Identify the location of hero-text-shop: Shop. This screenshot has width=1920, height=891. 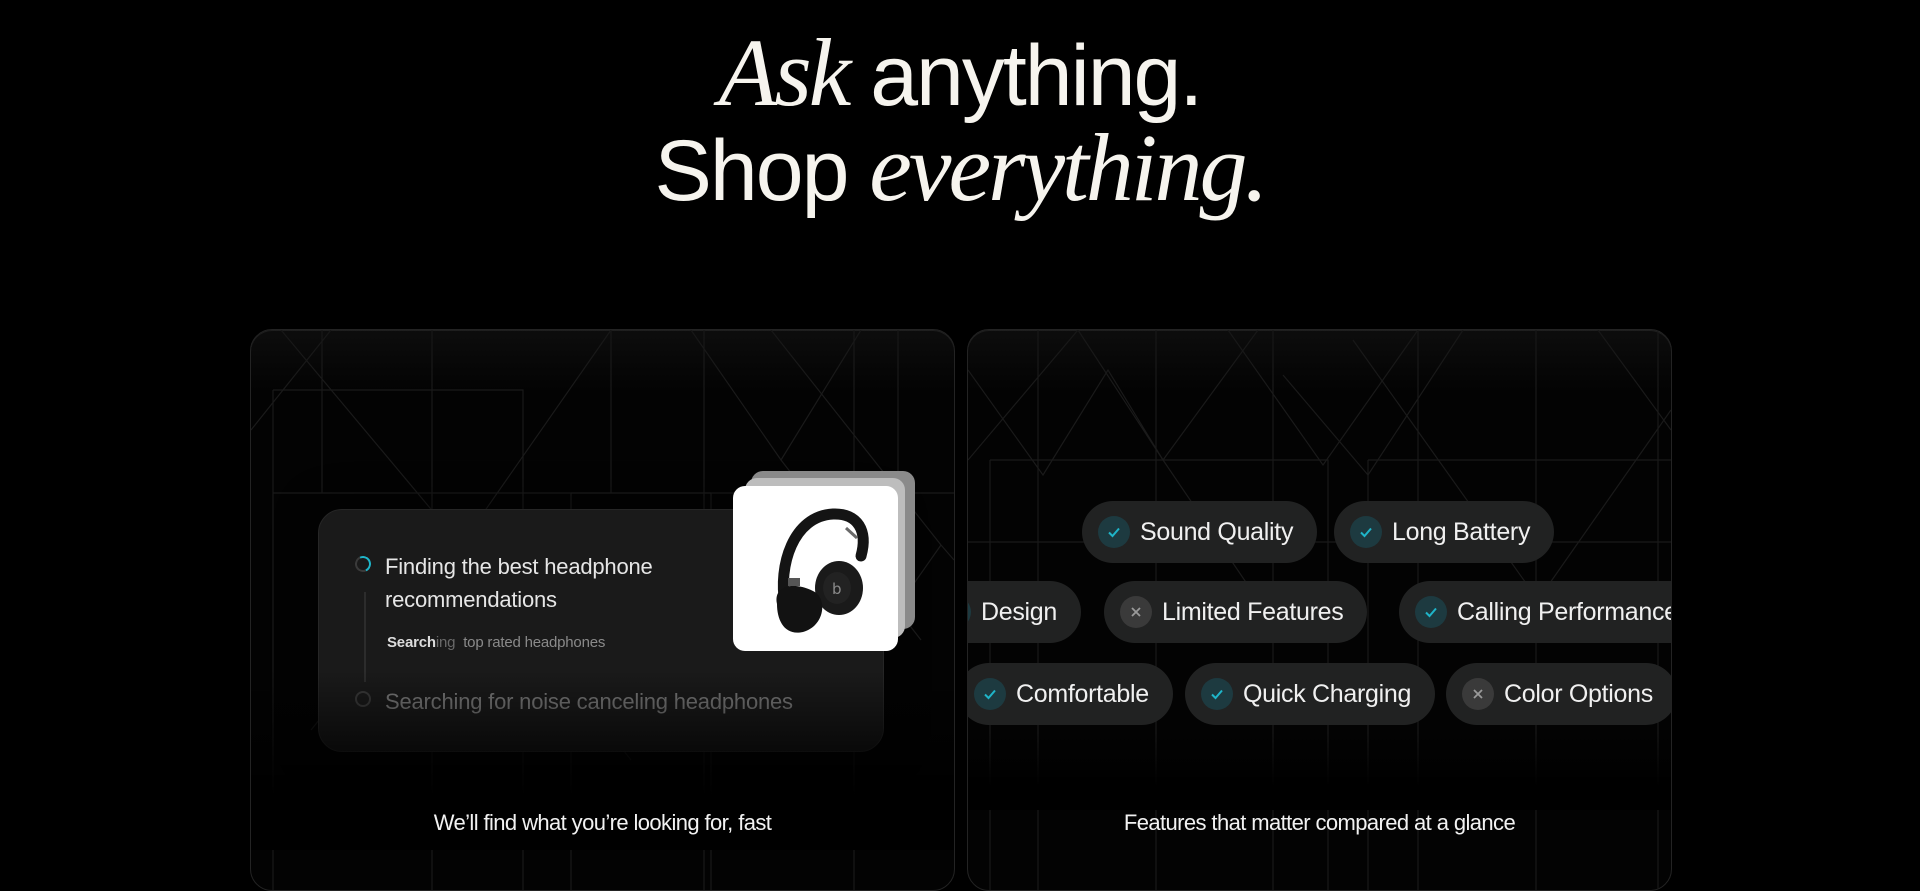
(762, 171).